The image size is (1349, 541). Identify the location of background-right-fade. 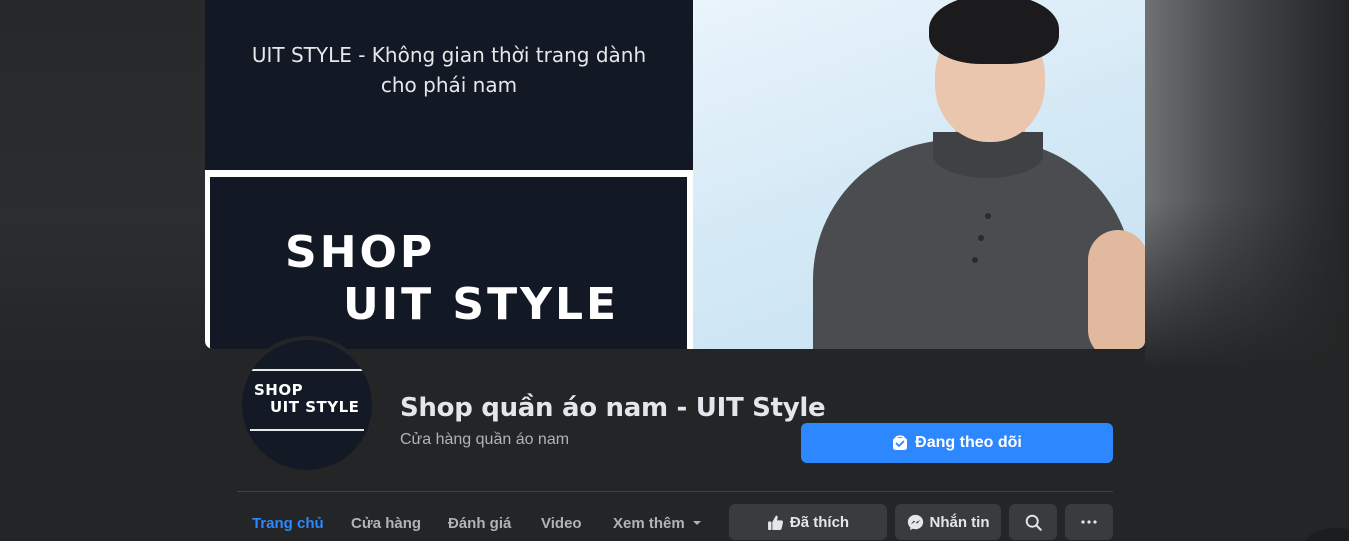
(1247, 285).